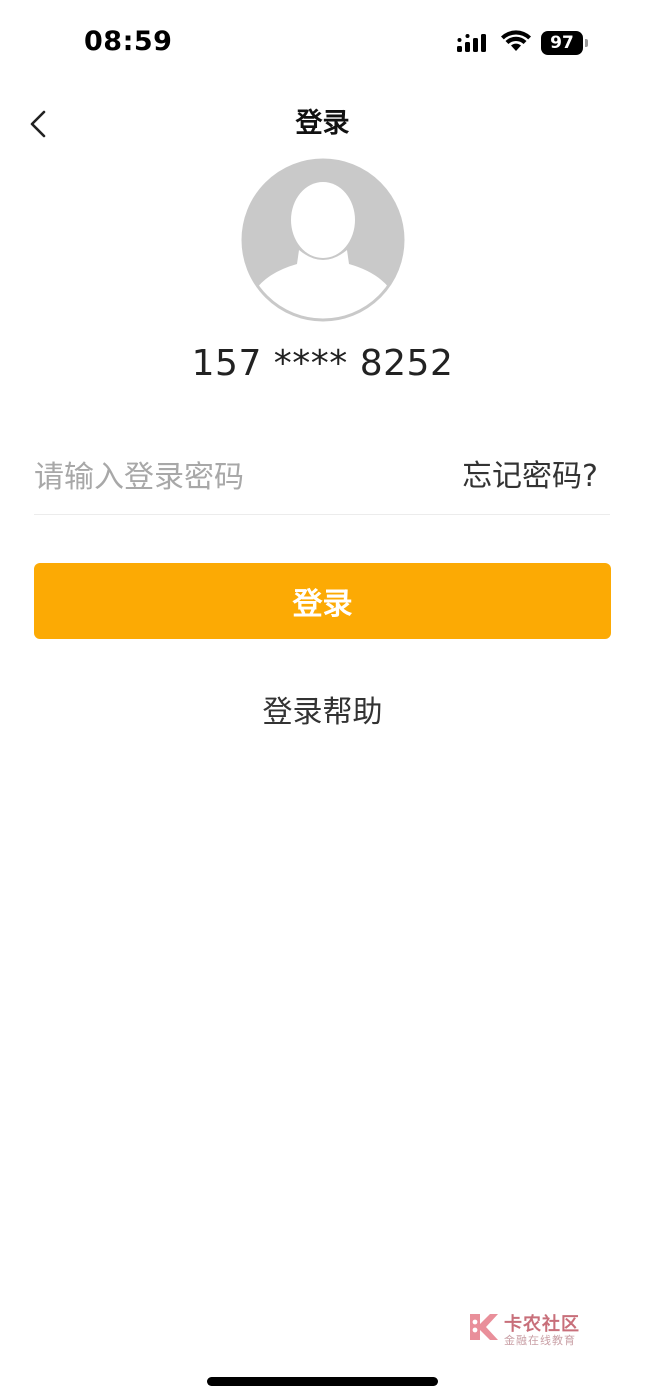 The width and height of the screenshot is (645, 1398). Describe the element at coordinates (322, 44) in the screenshot. I see `status-bar: 08:59 97` at that location.